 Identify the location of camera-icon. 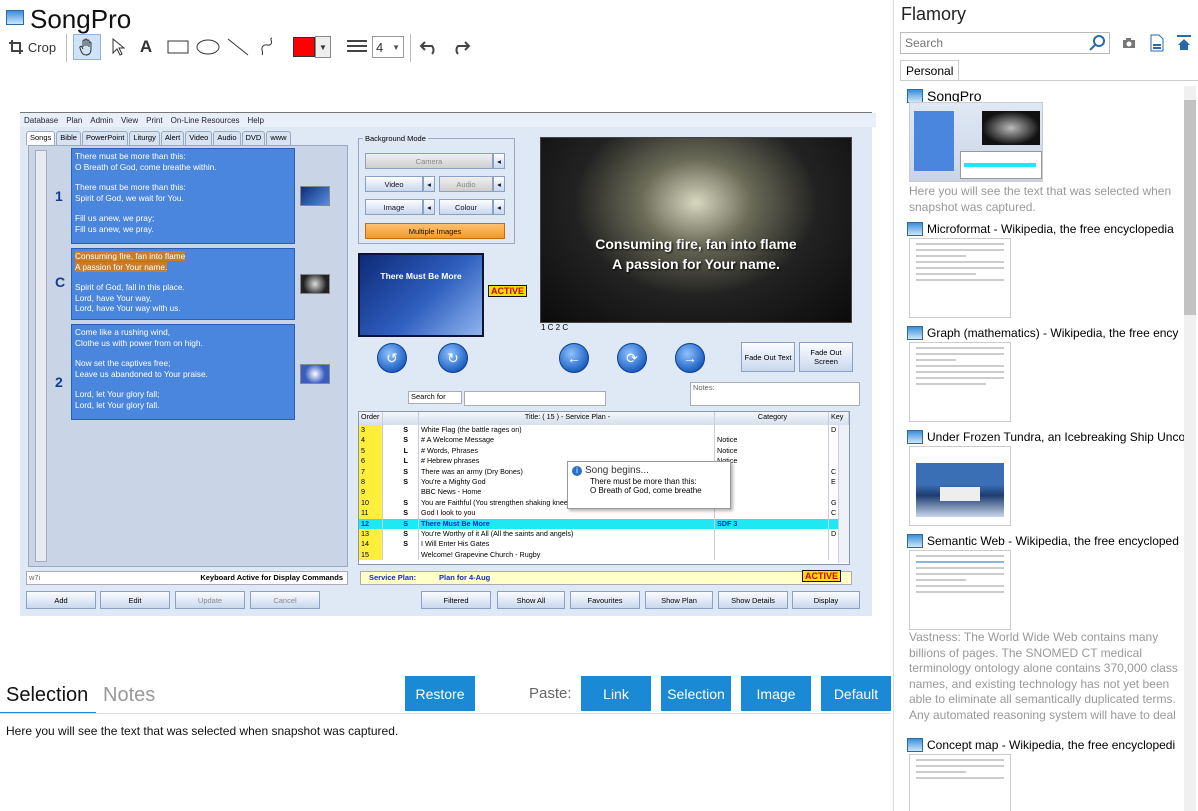
(1129, 45).